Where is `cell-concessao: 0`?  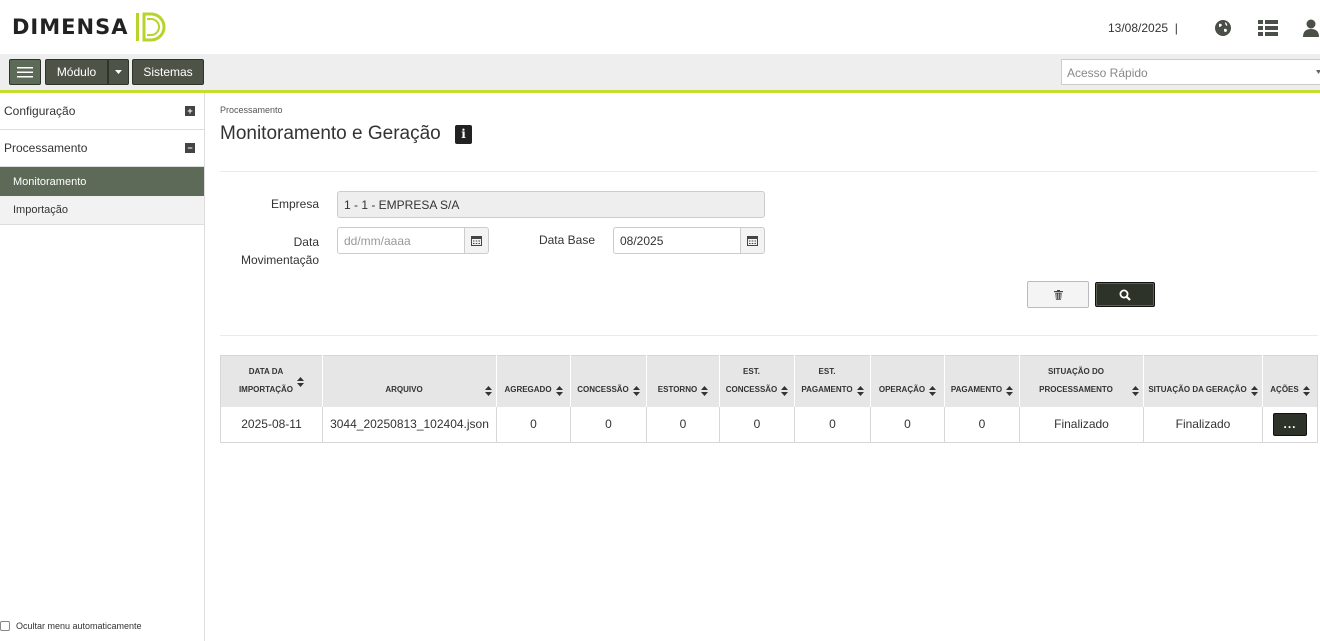
cell-concessao: 0 is located at coordinates (608, 424).